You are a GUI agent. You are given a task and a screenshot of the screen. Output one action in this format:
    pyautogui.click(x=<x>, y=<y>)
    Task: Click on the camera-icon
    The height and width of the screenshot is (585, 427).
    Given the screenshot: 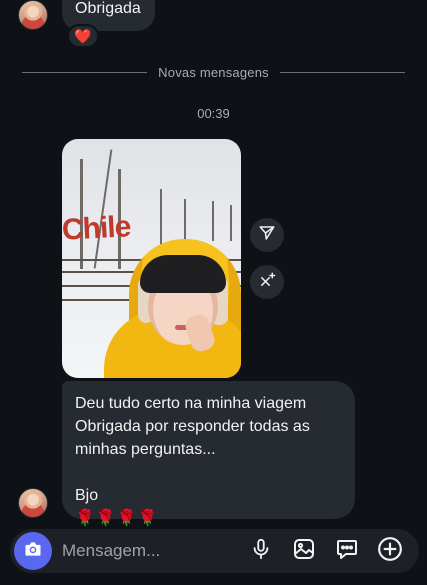 What is the action you would take?
    pyautogui.click(x=33, y=551)
    